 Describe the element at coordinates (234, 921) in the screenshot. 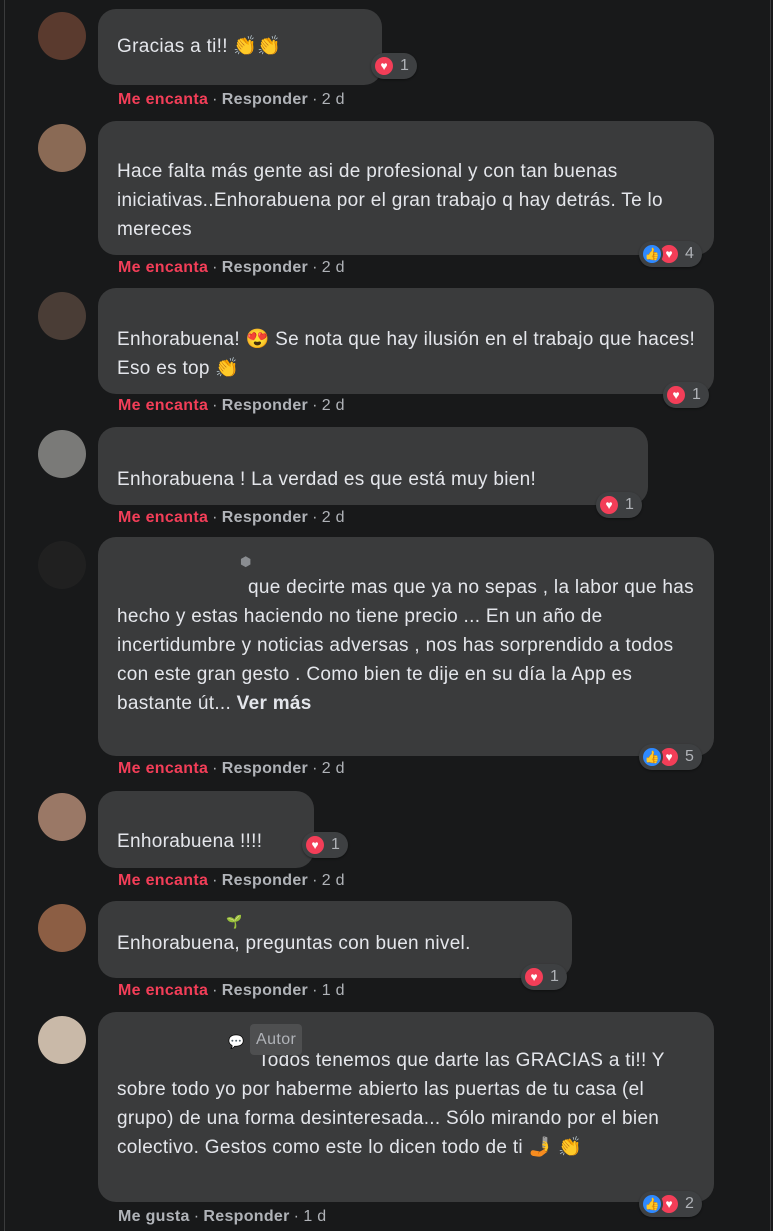

I see `plant-badge-icon: 🌱` at that location.